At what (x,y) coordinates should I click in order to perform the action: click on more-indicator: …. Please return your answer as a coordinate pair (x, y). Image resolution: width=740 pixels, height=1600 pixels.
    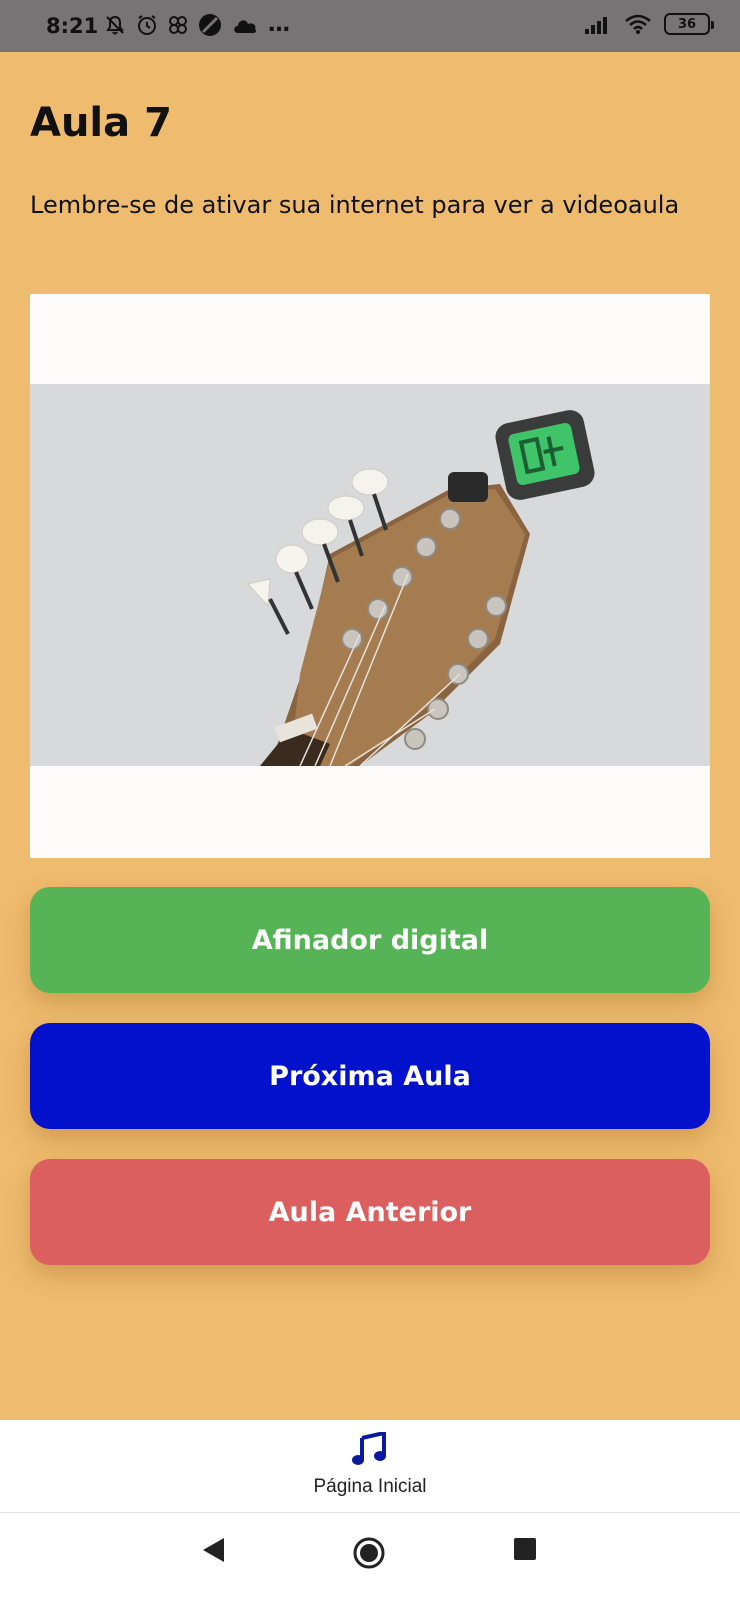
    Looking at the image, I should click on (279, 24).